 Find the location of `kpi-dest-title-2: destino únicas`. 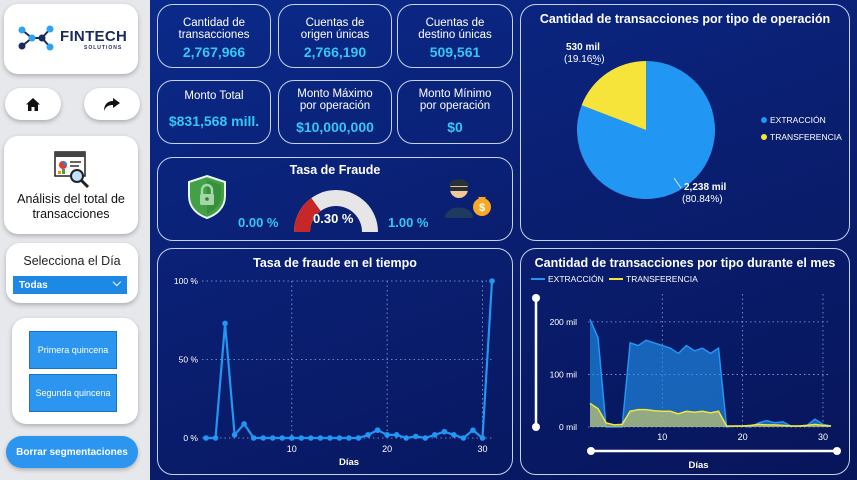

kpi-dest-title-2: destino únicas is located at coordinates (455, 35).